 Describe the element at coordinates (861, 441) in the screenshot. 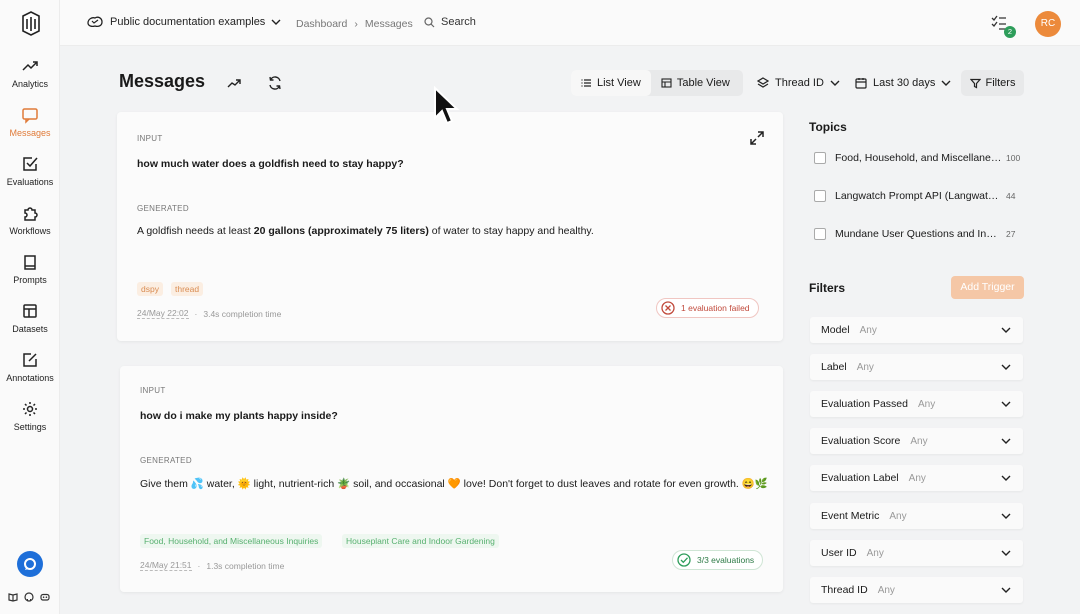

I see `filter-label: Evaluation Score` at that location.